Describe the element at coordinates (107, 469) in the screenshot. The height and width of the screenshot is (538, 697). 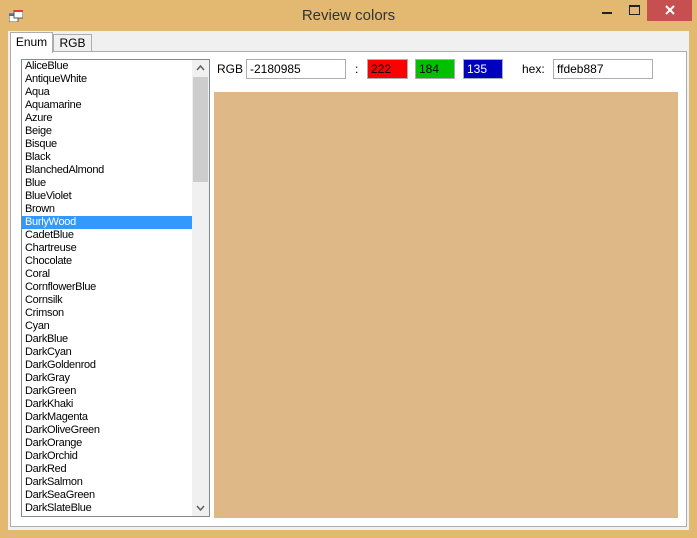
I see `list-item: DarkRed` at that location.